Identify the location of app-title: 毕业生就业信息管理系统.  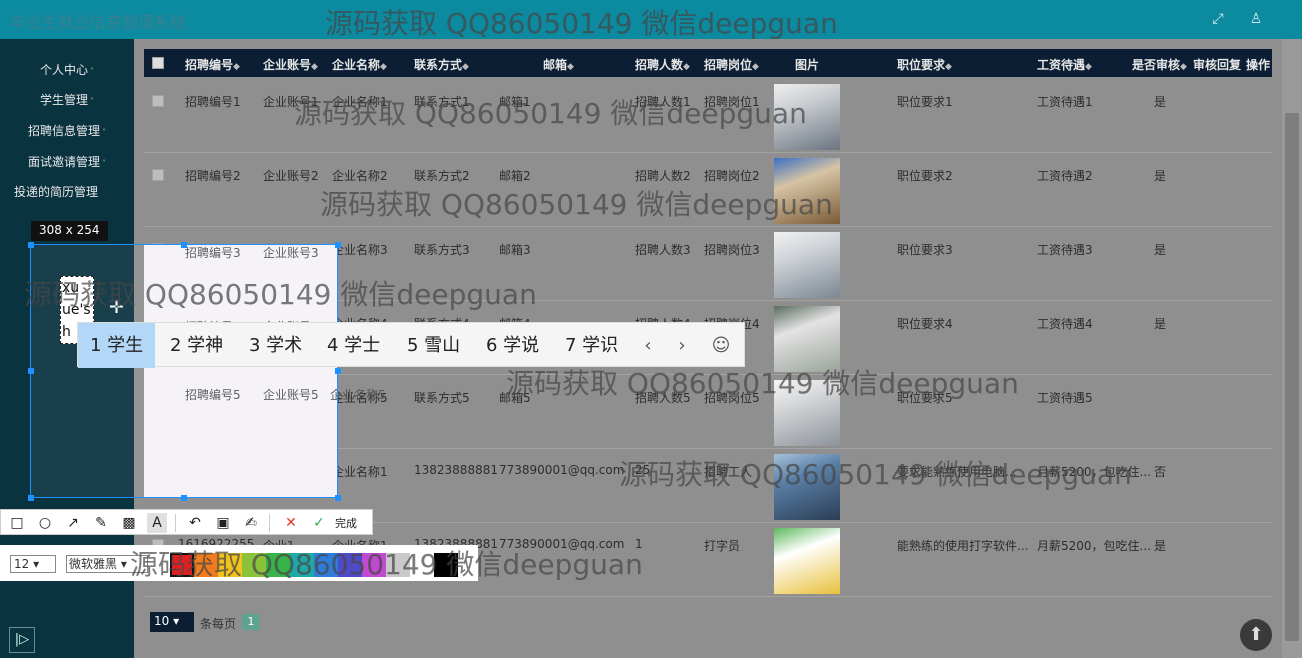
(98, 22).